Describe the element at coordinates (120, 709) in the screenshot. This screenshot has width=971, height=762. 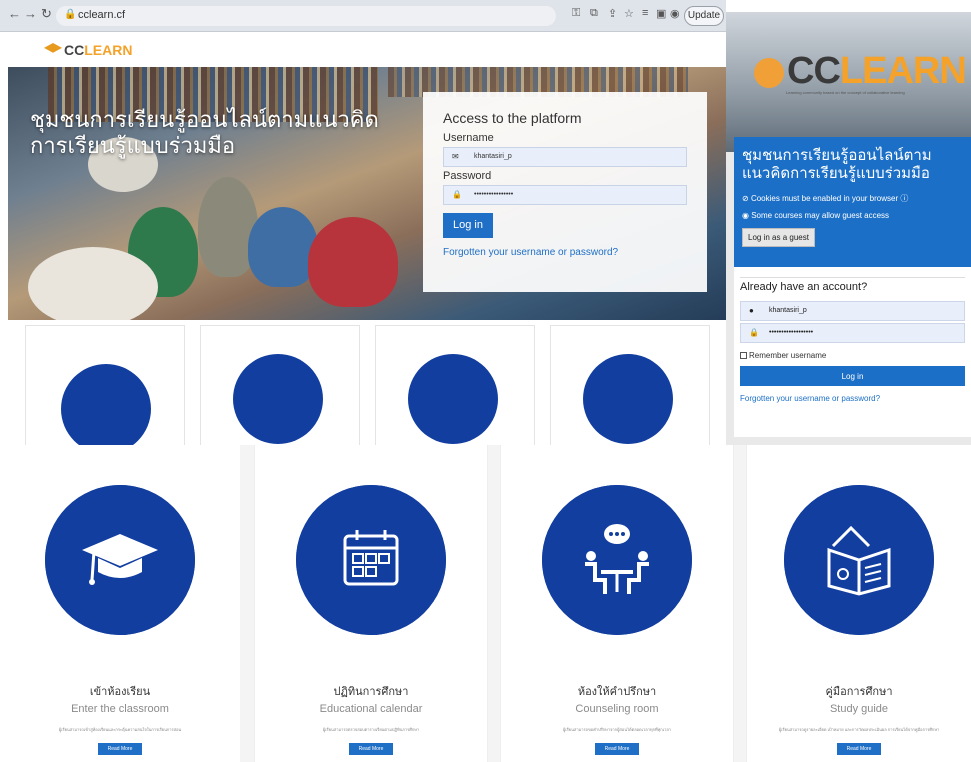
I see `card-title-en: Enter the classroom` at that location.